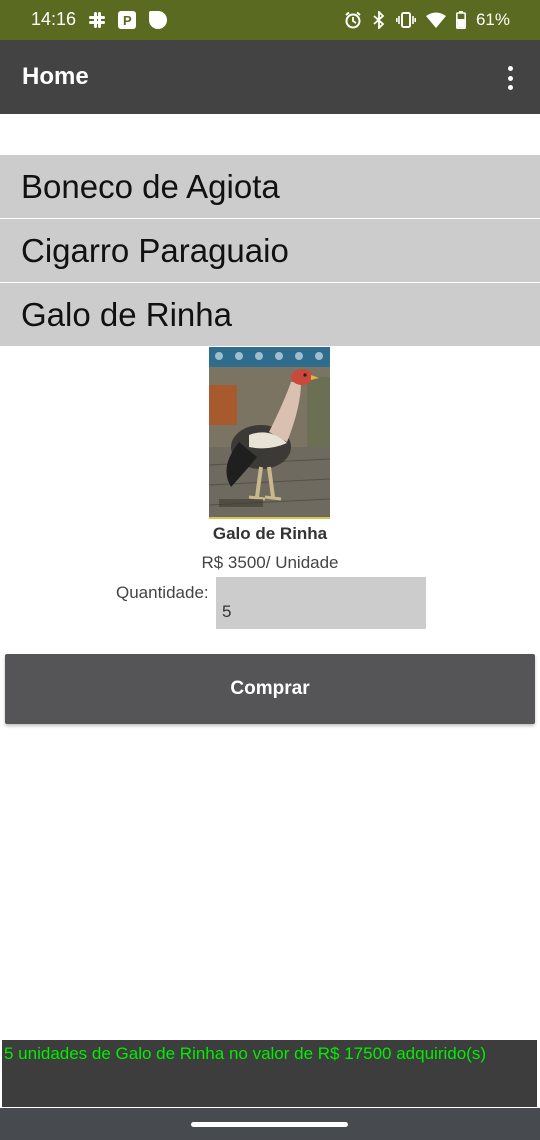  What do you see at coordinates (492, 19) in the screenshot?
I see `battery-percent: 61%` at bounding box center [492, 19].